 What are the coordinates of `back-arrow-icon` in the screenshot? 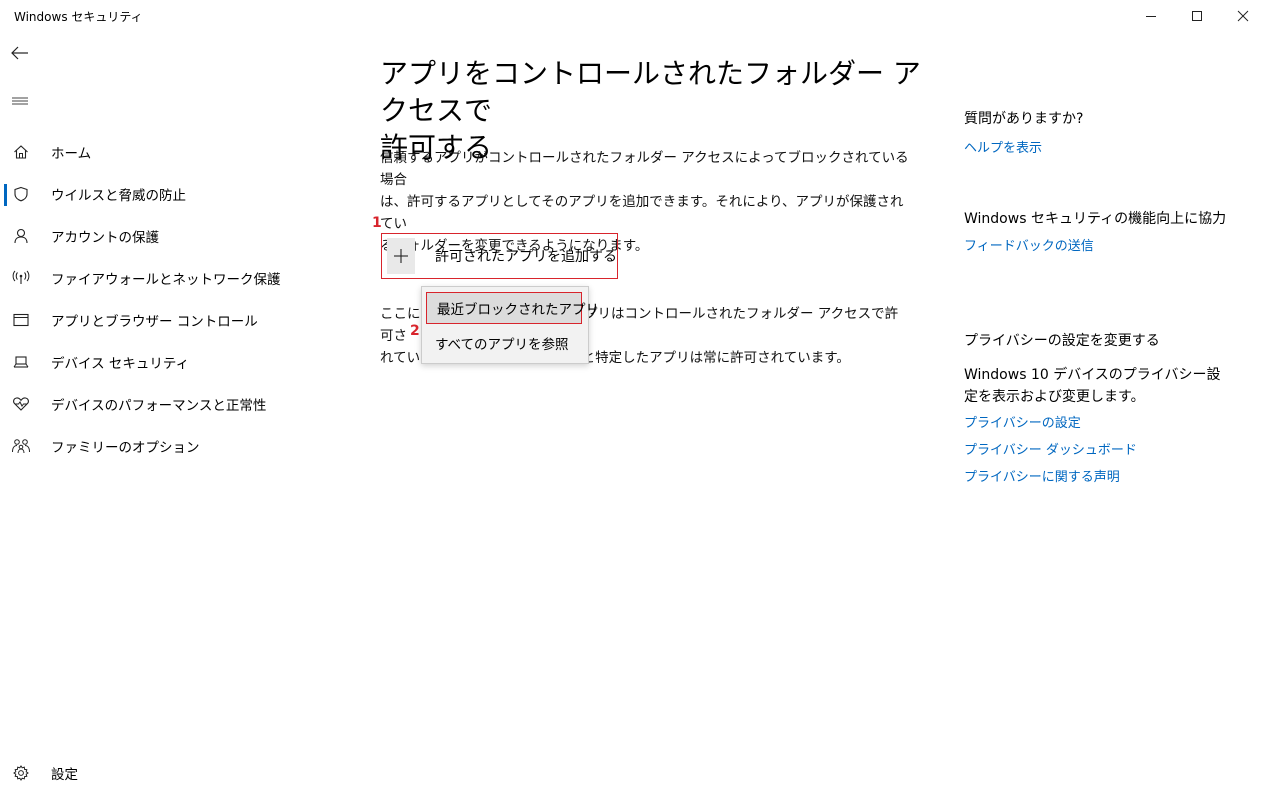 It's located at (19, 53).